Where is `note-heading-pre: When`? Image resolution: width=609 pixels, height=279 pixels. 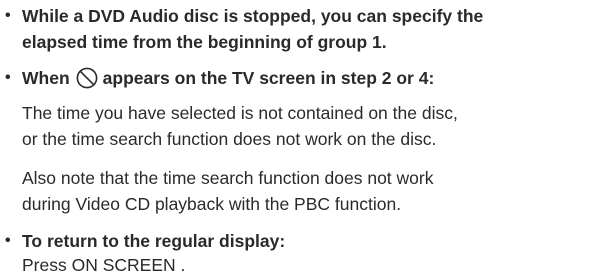 note-heading-pre: When is located at coordinates (46, 78).